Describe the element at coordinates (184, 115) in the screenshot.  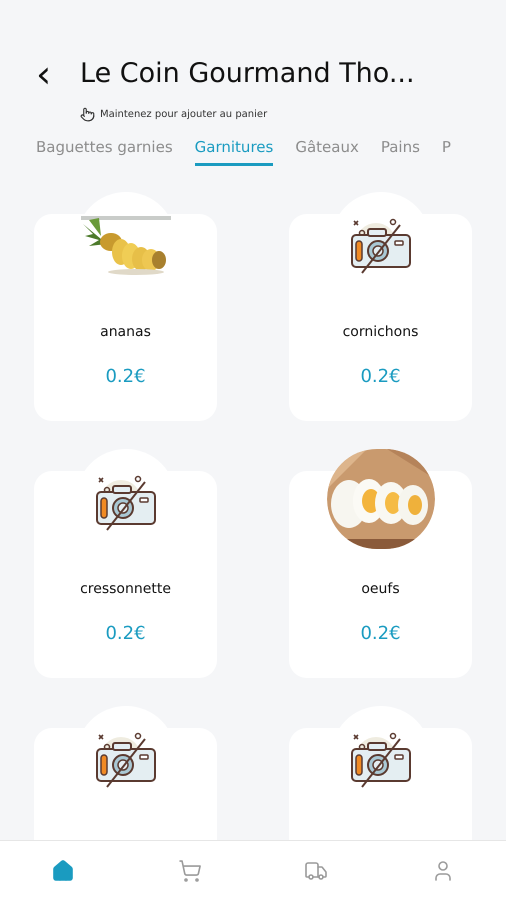
I see `hint-text: Maintenez pour ajouter au panier` at that location.